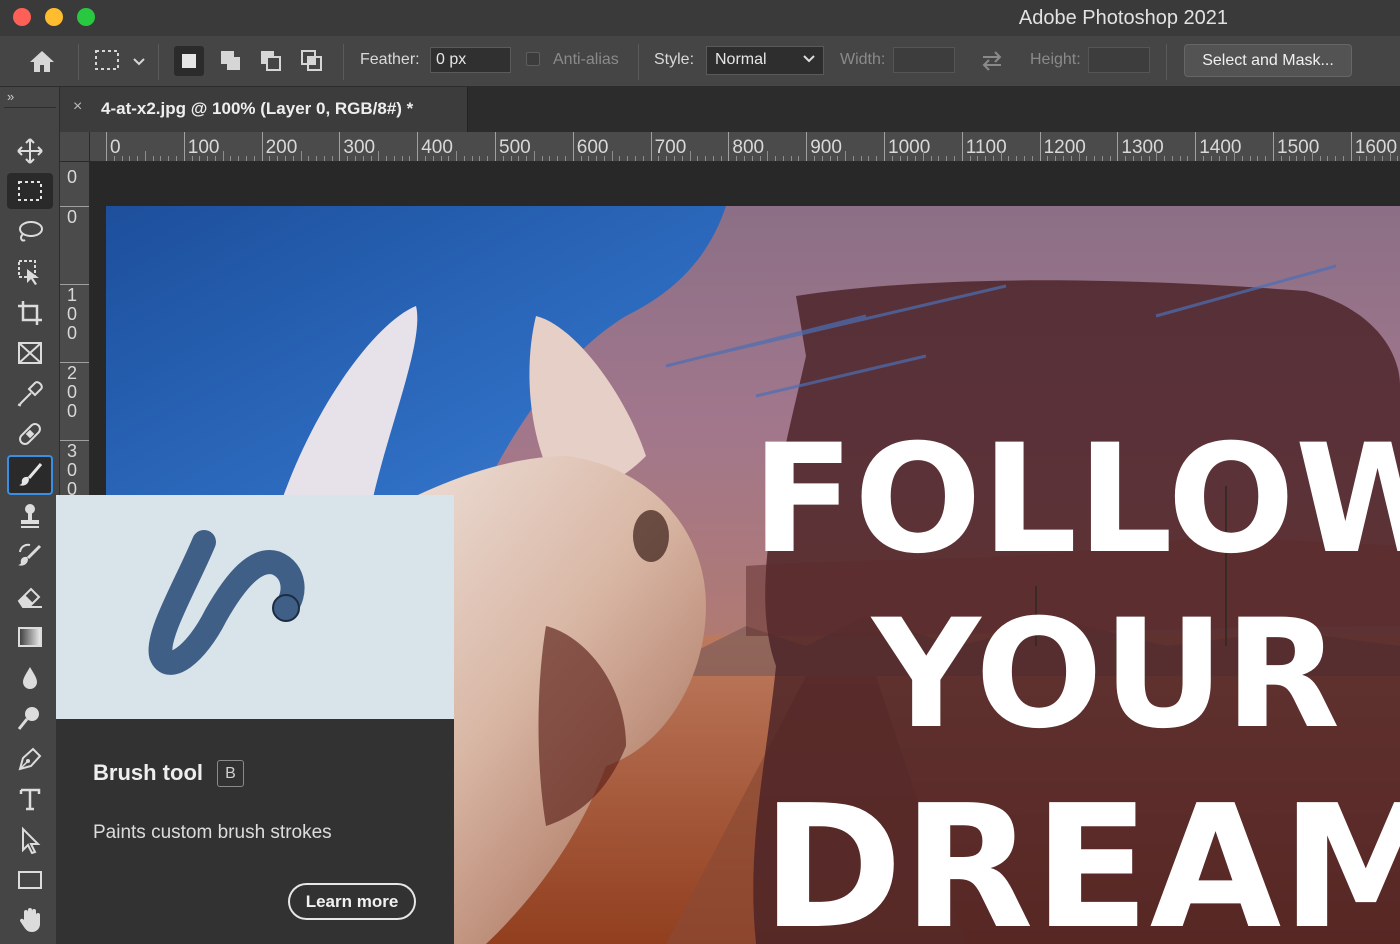 The width and height of the screenshot is (1400, 944). Describe the element at coordinates (271, 61) in the screenshot. I see `subtract-from-selection-button` at that location.